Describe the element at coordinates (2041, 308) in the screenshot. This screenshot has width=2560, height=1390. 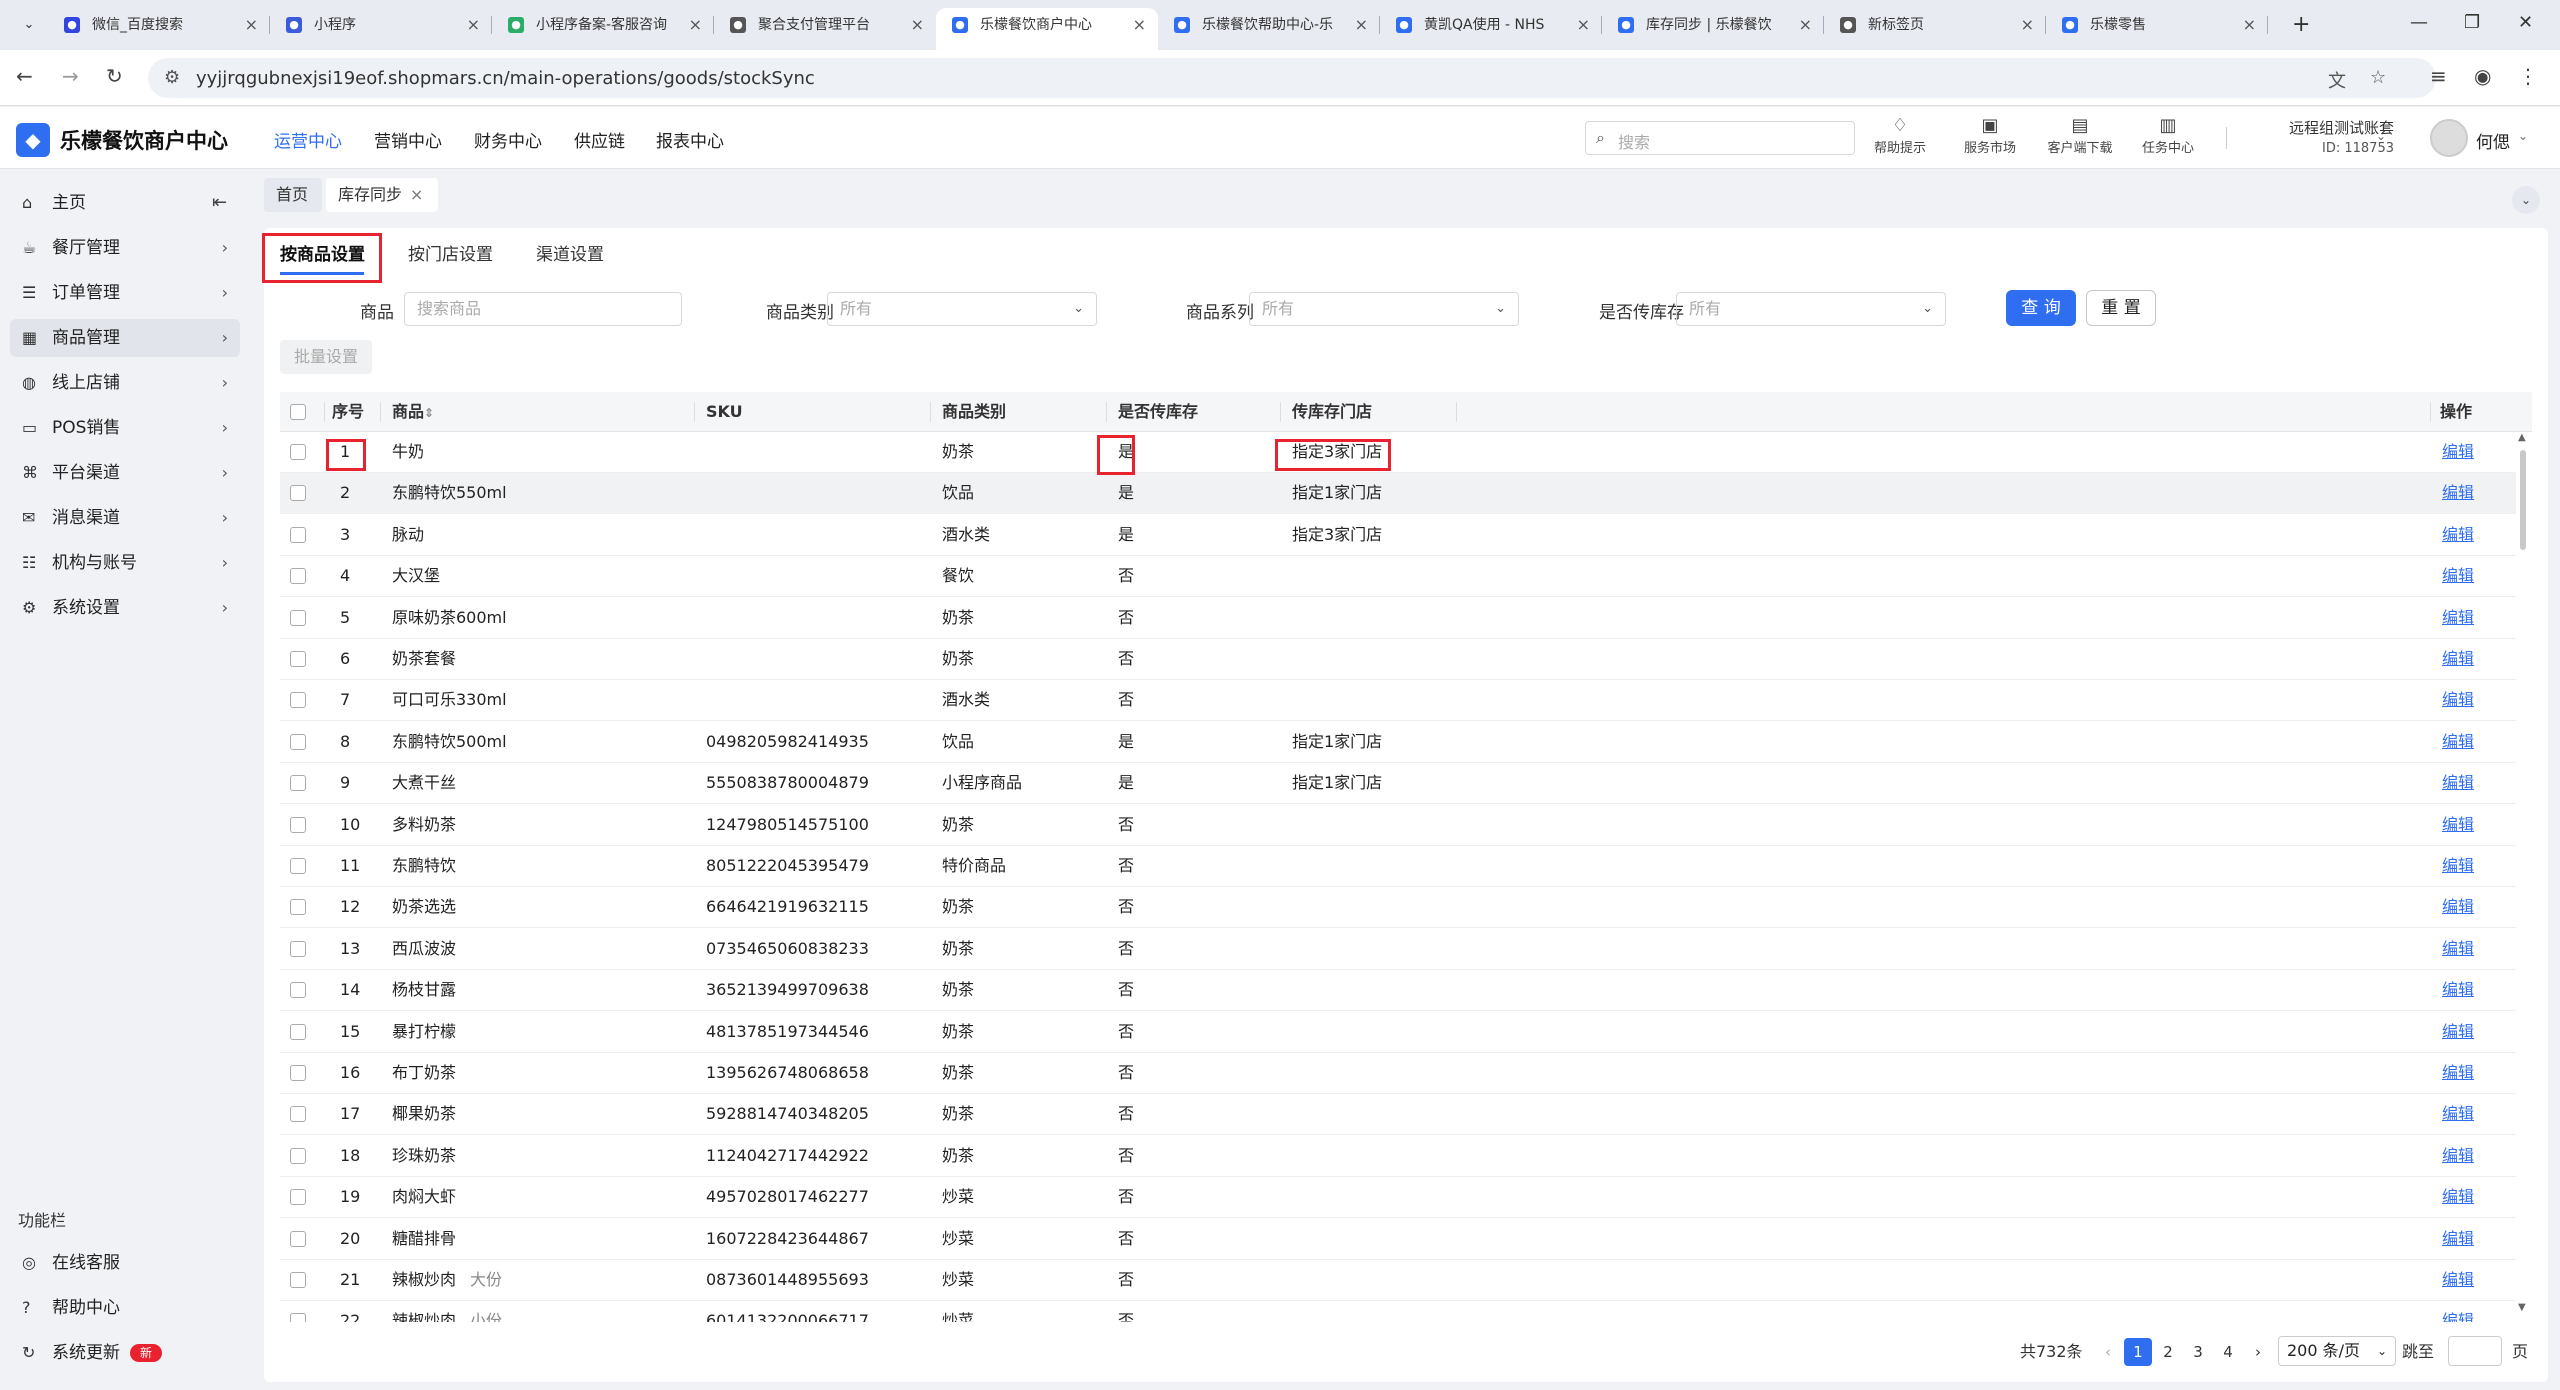
I see `query-button: 查 询` at that location.